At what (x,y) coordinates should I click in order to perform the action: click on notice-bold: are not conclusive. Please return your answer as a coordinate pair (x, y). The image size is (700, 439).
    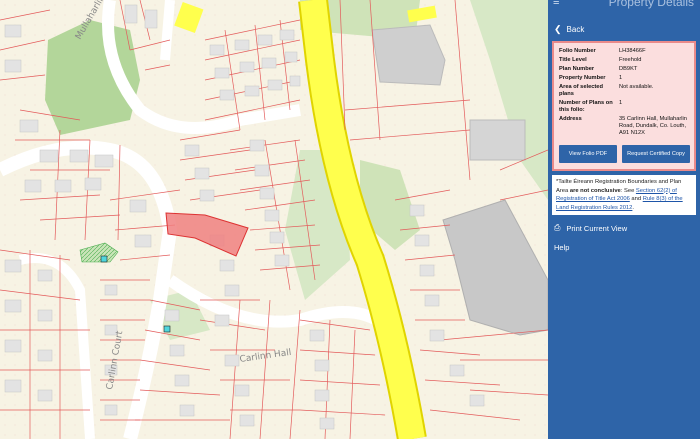
    Looking at the image, I should click on (595, 190).